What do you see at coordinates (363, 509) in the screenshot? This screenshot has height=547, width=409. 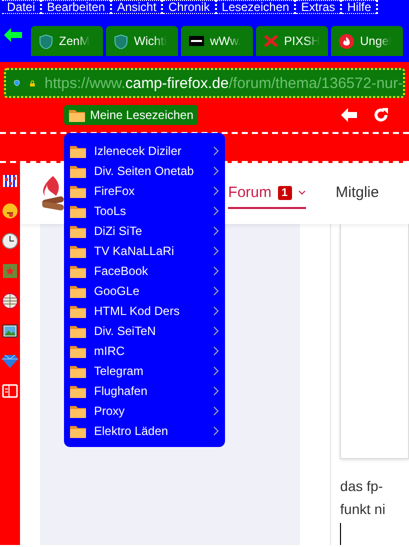 I see `post-text: funkt ni` at bounding box center [363, 509].